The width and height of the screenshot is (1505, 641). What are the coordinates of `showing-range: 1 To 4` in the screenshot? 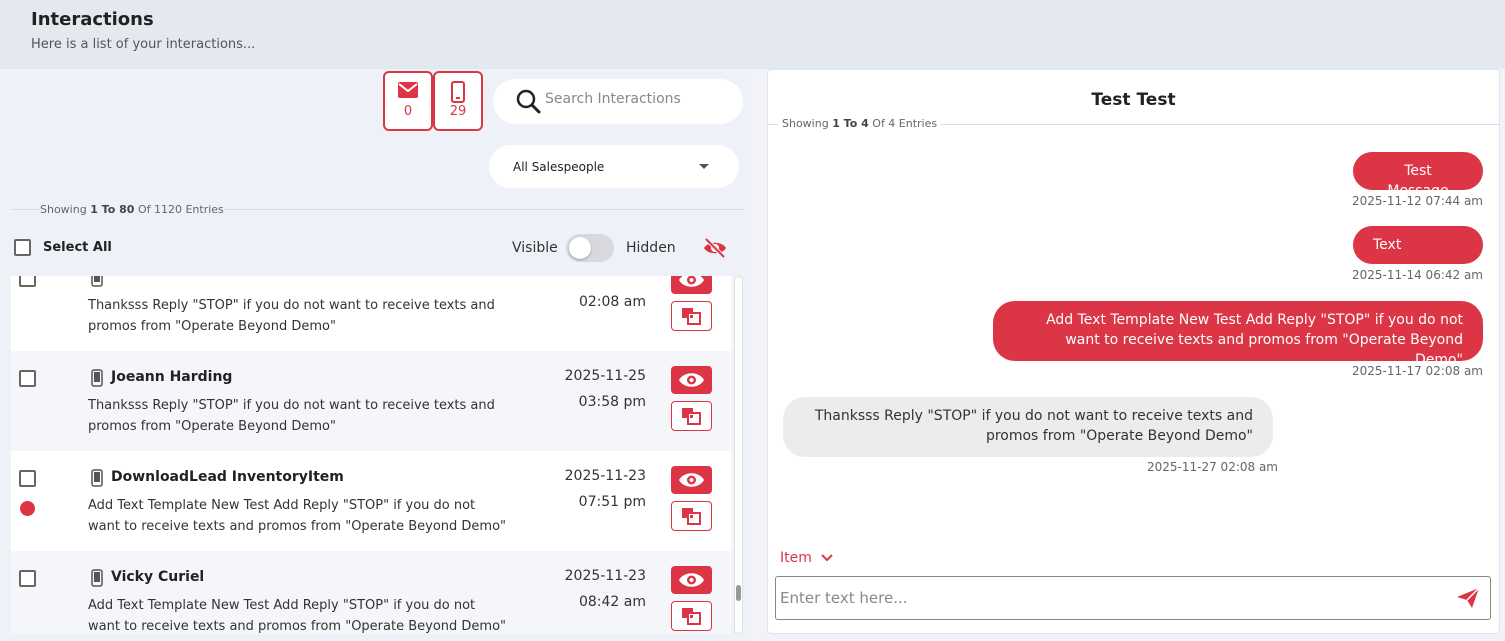 It's located at (850, 123).